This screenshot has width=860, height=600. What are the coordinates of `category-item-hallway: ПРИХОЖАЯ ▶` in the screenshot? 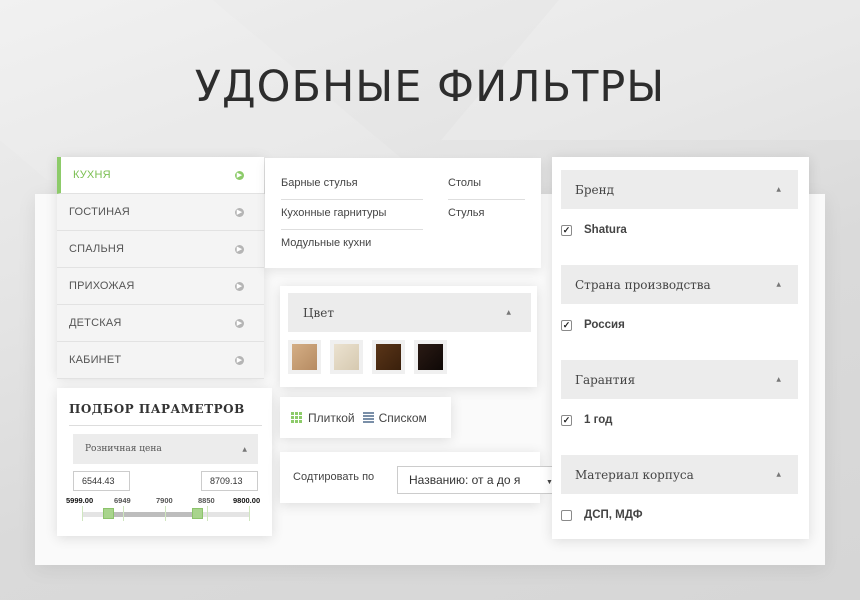 It's located at (160, 286).